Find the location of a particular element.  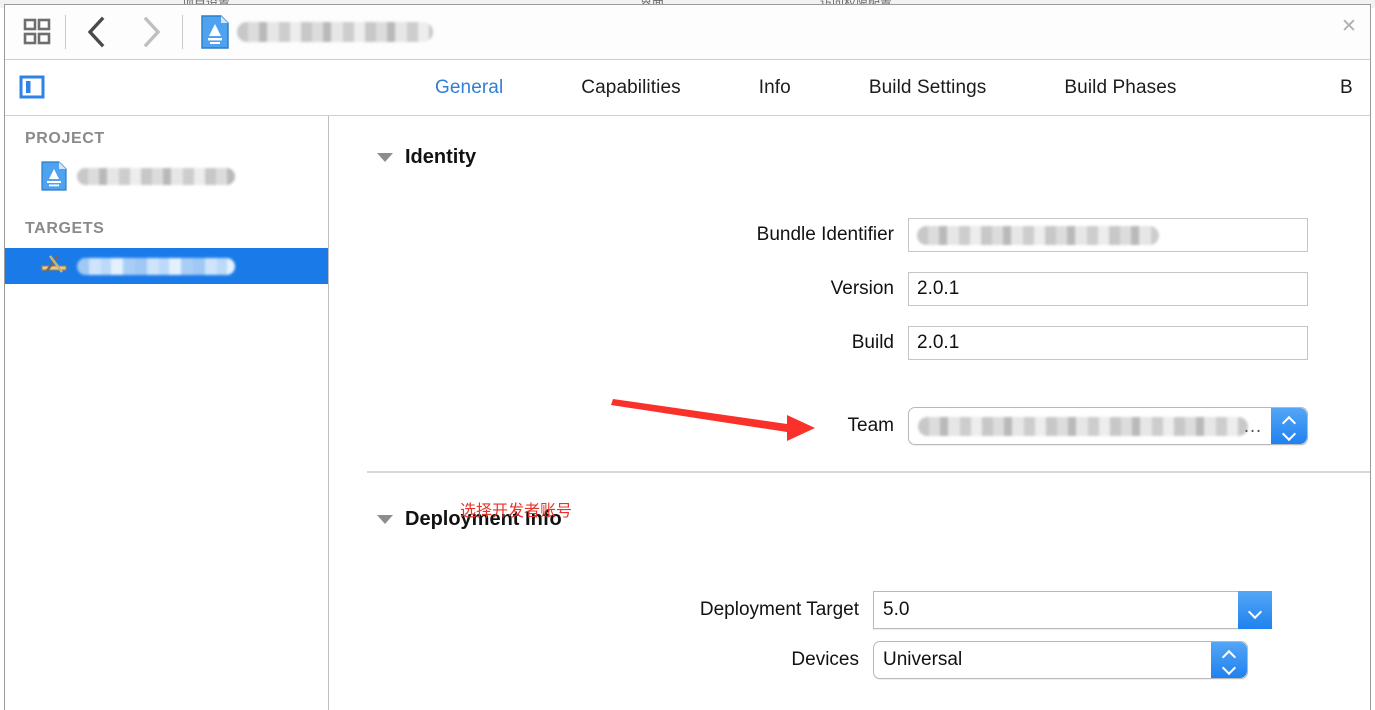

sidebar-item-target is located at coordinates (166, 266).